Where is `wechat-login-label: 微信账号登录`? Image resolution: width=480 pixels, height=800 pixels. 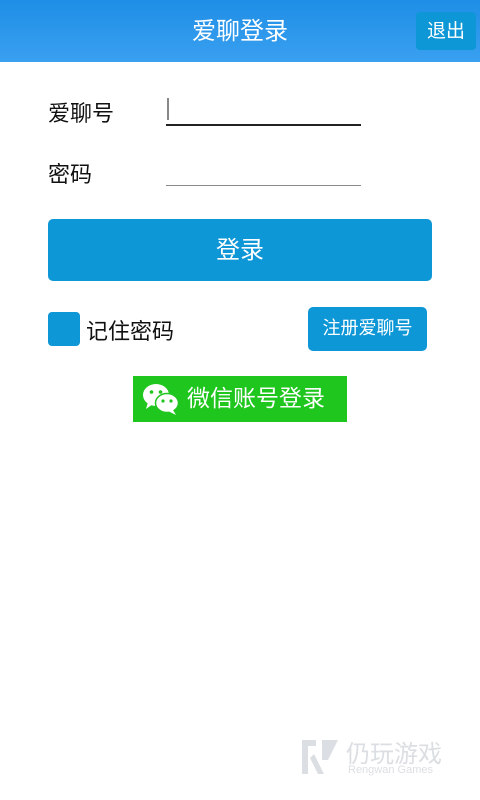 wechat-login-label: 微信账号登录 is located at coordinates (256, 399).